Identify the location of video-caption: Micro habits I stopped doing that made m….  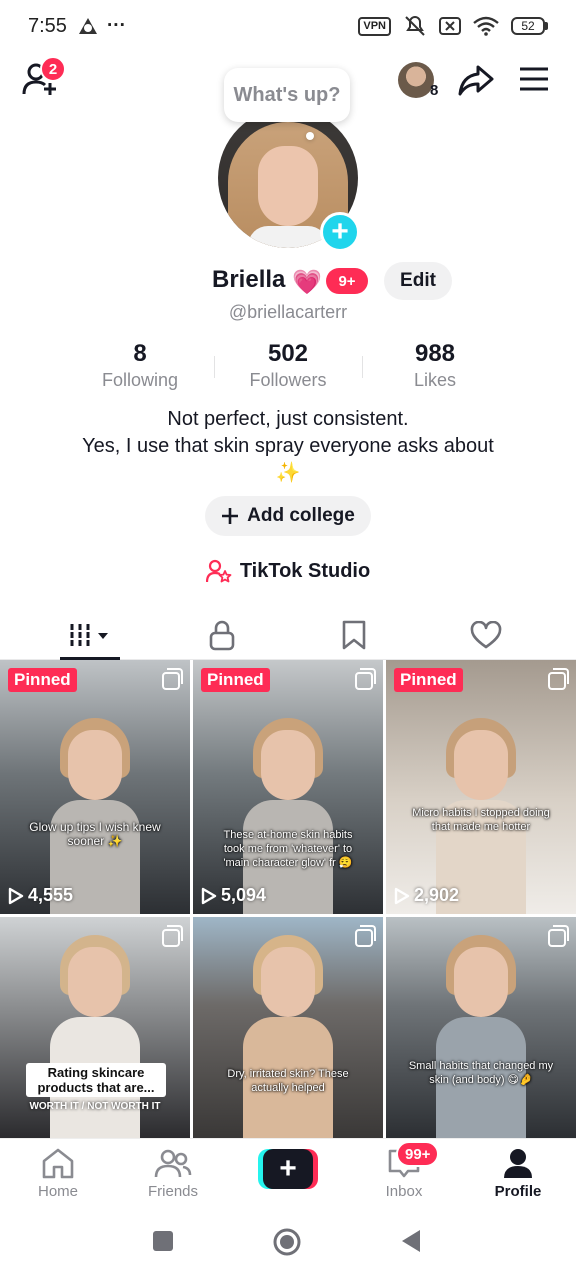
(481, 820).